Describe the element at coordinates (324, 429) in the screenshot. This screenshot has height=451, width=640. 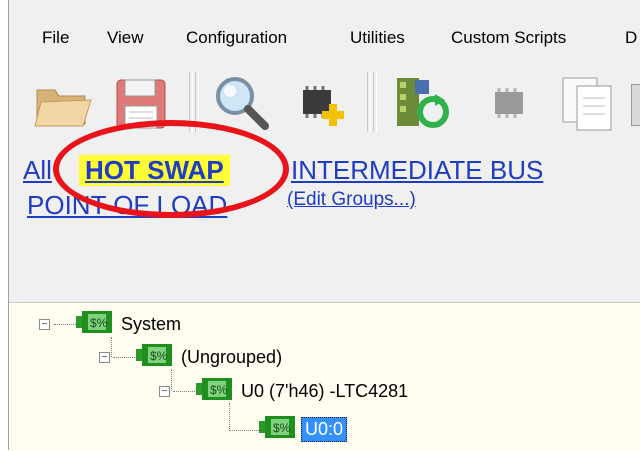
I see `tree-node-label-selected: U0:0` at that location.